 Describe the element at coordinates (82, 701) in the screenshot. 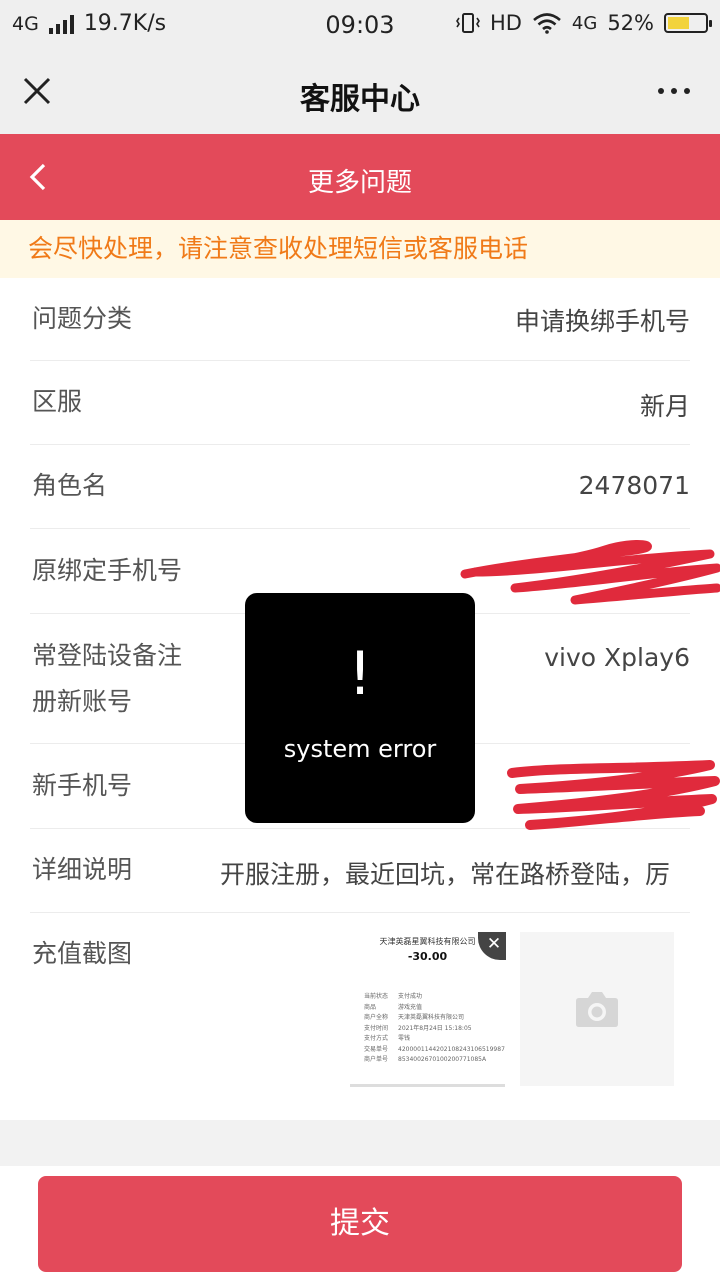

I see `device-label-line2: 册新账号` at that location.